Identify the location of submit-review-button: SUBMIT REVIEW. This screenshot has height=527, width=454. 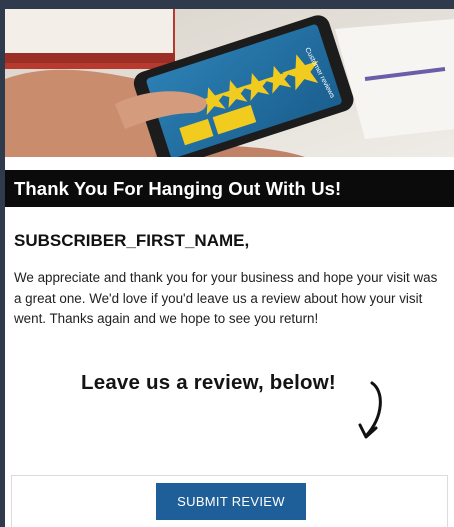
(231, 501).